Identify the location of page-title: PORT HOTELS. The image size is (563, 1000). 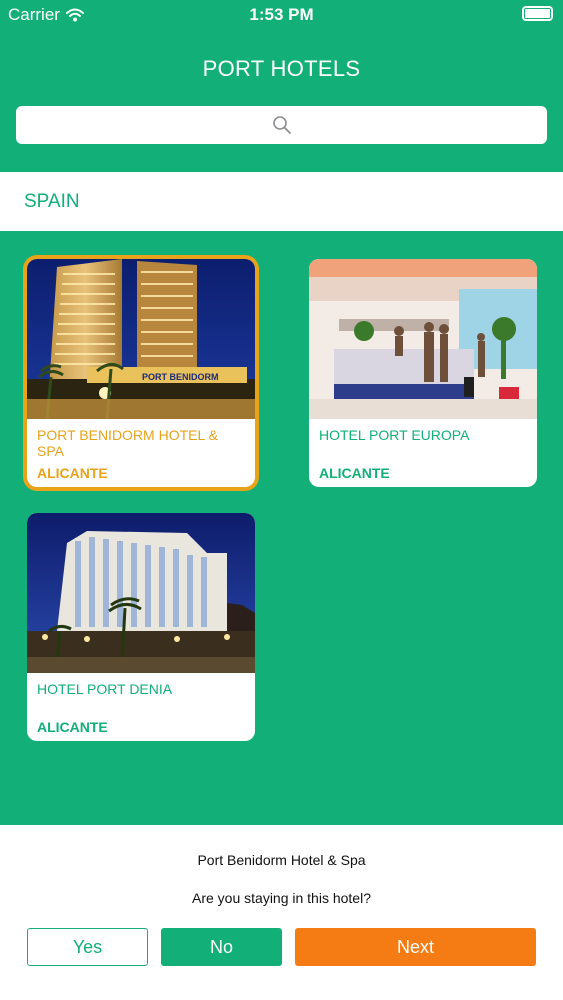
(281, 68).